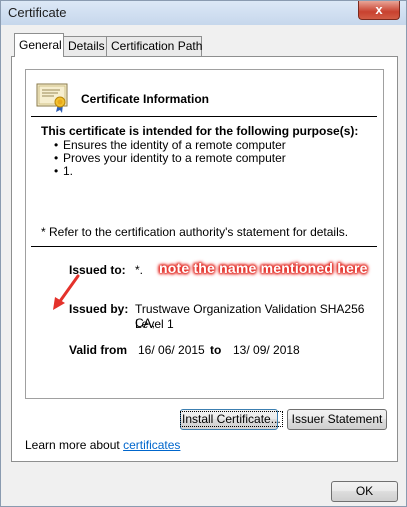 The height and width of the screenshot is (507, 407). I want to click on tab-general: General, so click(39, 45).